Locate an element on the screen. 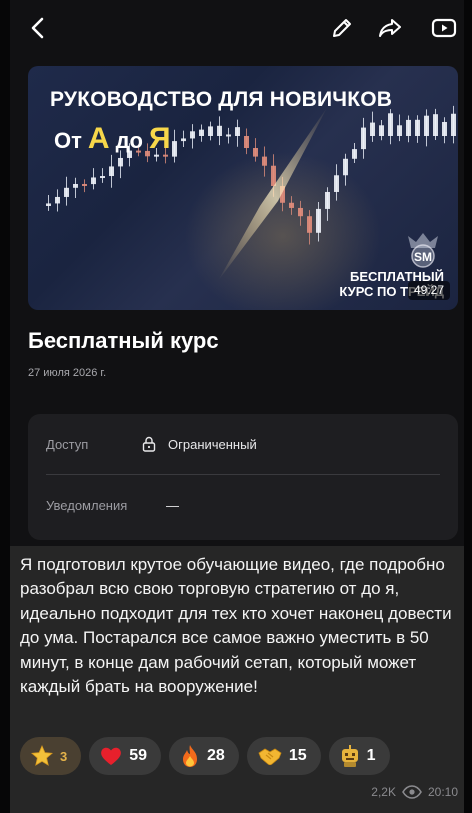 This screenshot has height=813, width=472. access-label: Доступ is located at coordinates (67, 444).